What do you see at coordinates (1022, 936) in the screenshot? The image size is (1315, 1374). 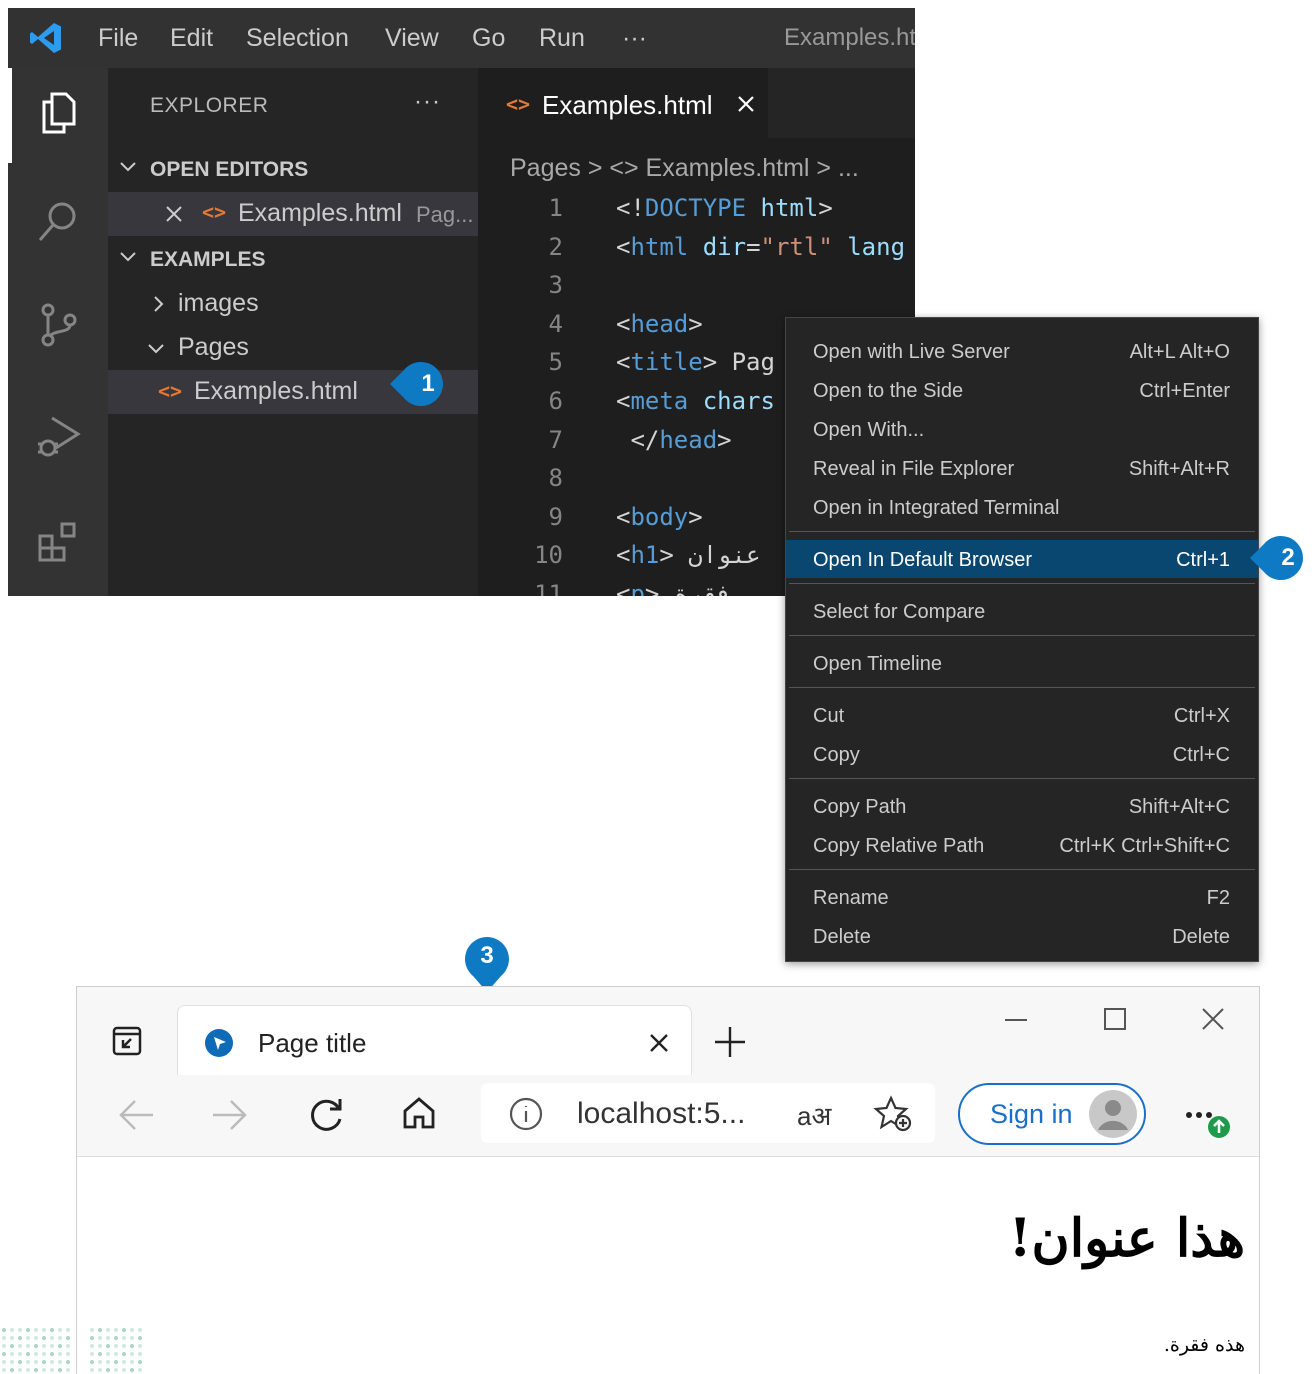 I see `menu-item-delete: Delete Delete` at bounding box center [1022, 936].